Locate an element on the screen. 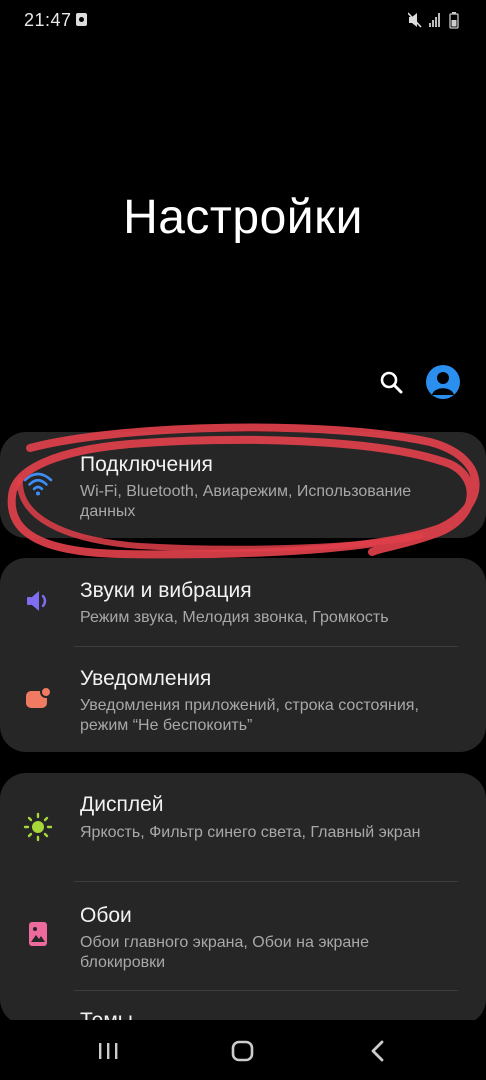 Image resolution: width=486 pixels, height=1080 pixels. volume-icon is located at coordinates (38, 601).